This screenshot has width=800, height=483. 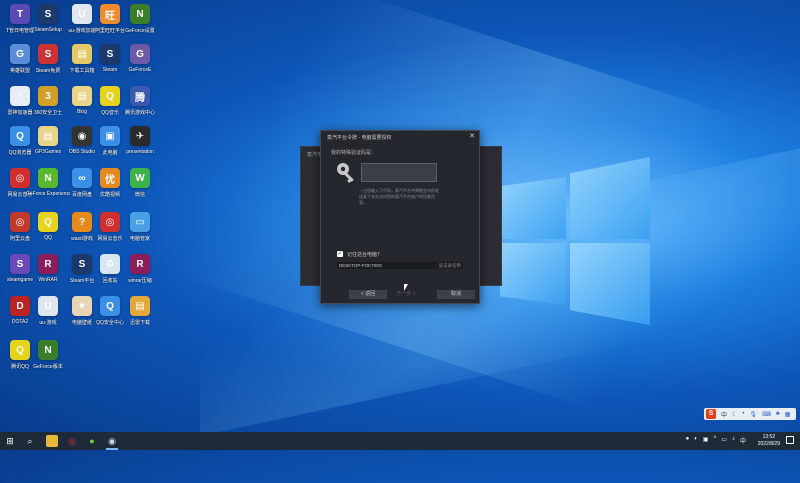 I want to click on desktop-icon: W 微信, so click(x=140, y=186).